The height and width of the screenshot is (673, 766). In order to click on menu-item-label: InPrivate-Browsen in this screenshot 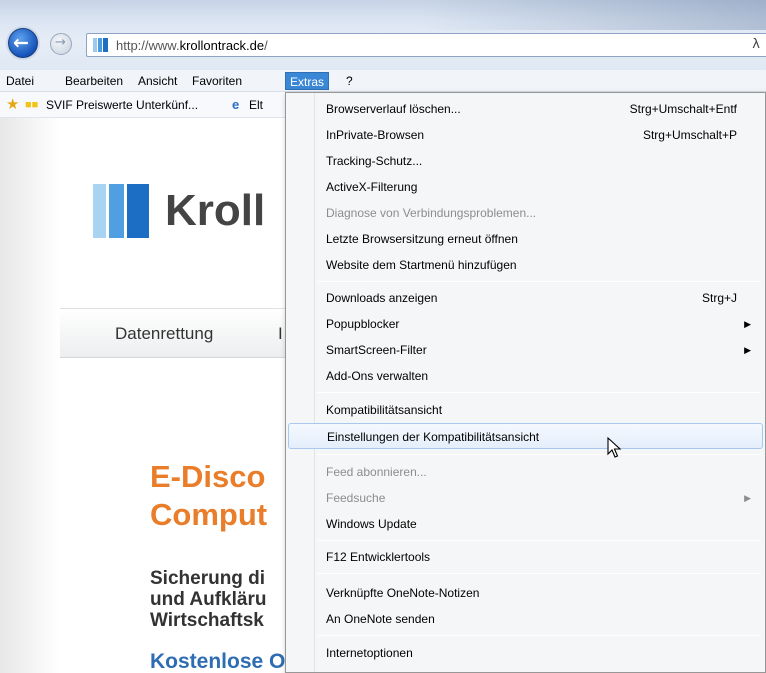, I will do `click(375, 135)`.